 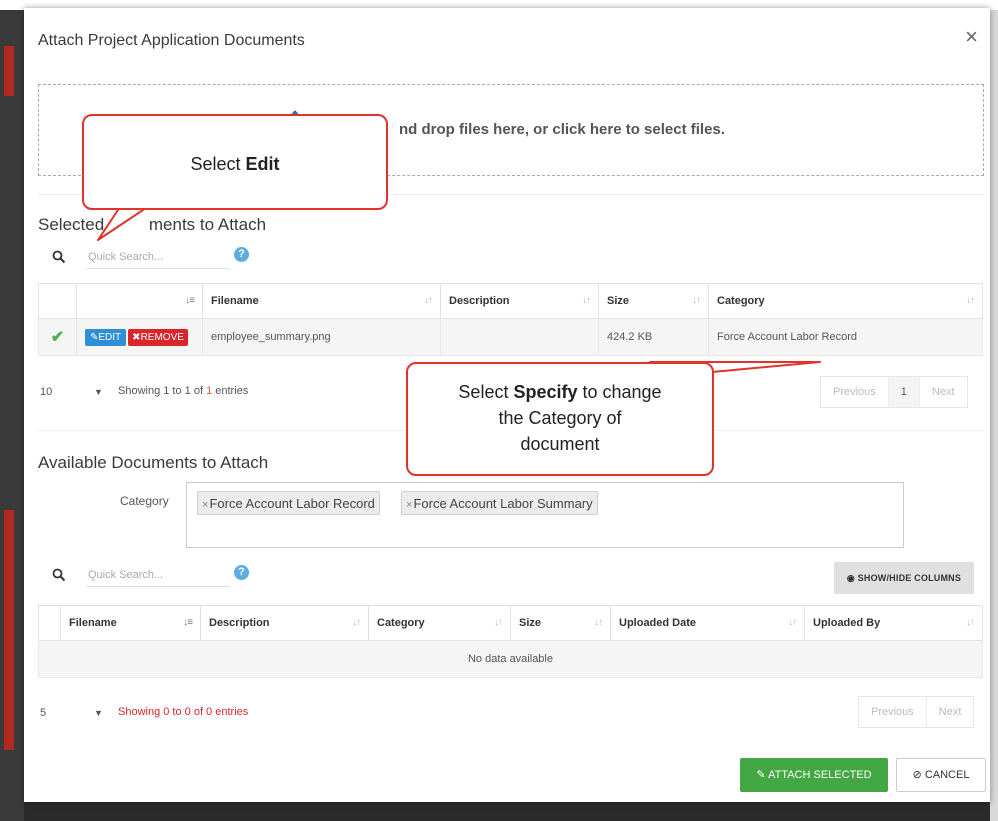 What do you see at coordinates (707, 623) in the screenshot?
I see `uploaded-date-column-header: Uploaded Date ↓↑` at bounding box center [707, 623].